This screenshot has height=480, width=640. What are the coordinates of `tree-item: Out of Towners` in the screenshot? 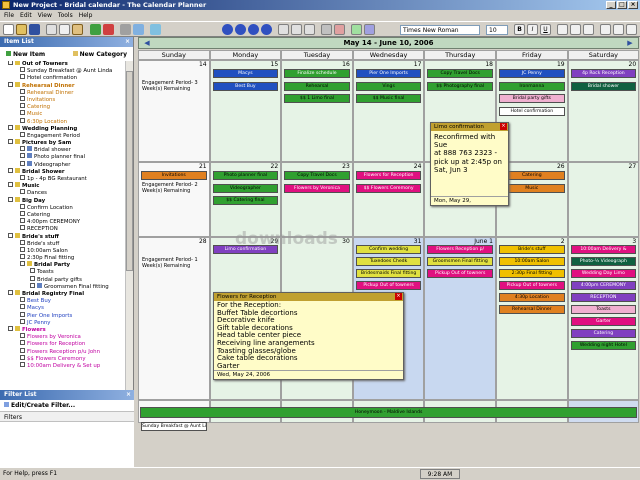 It's located at (63, 64).